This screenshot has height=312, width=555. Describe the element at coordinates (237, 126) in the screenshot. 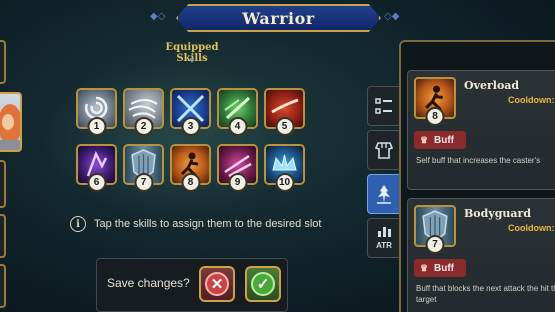

I see `slot-number: 4` at that location.